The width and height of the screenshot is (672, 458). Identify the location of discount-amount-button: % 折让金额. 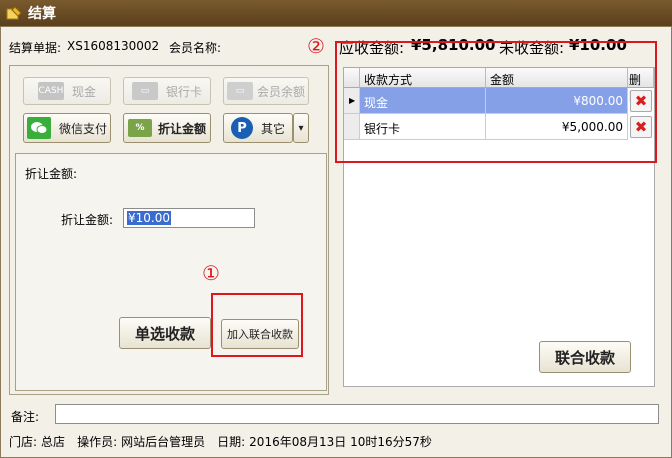
(167, 128).